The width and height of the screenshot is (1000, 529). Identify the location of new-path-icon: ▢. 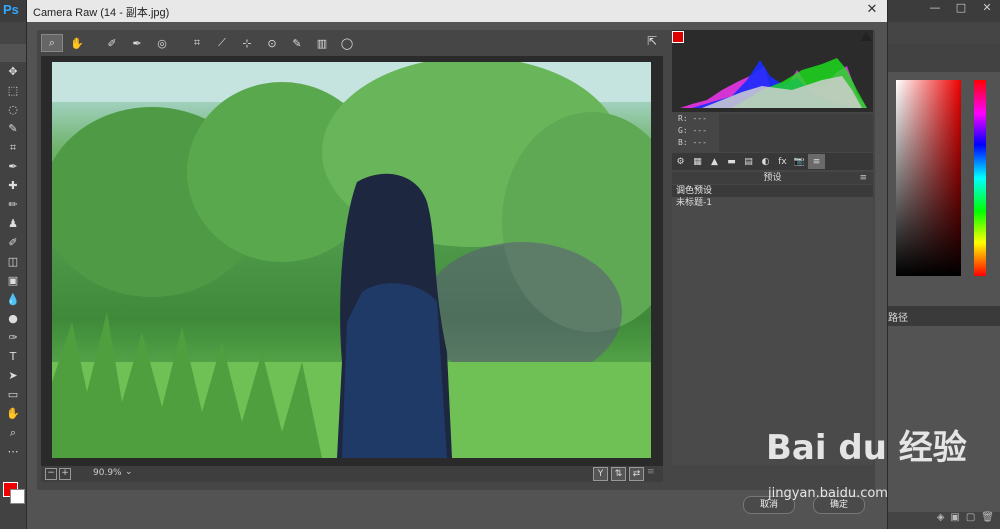
(970, 520).